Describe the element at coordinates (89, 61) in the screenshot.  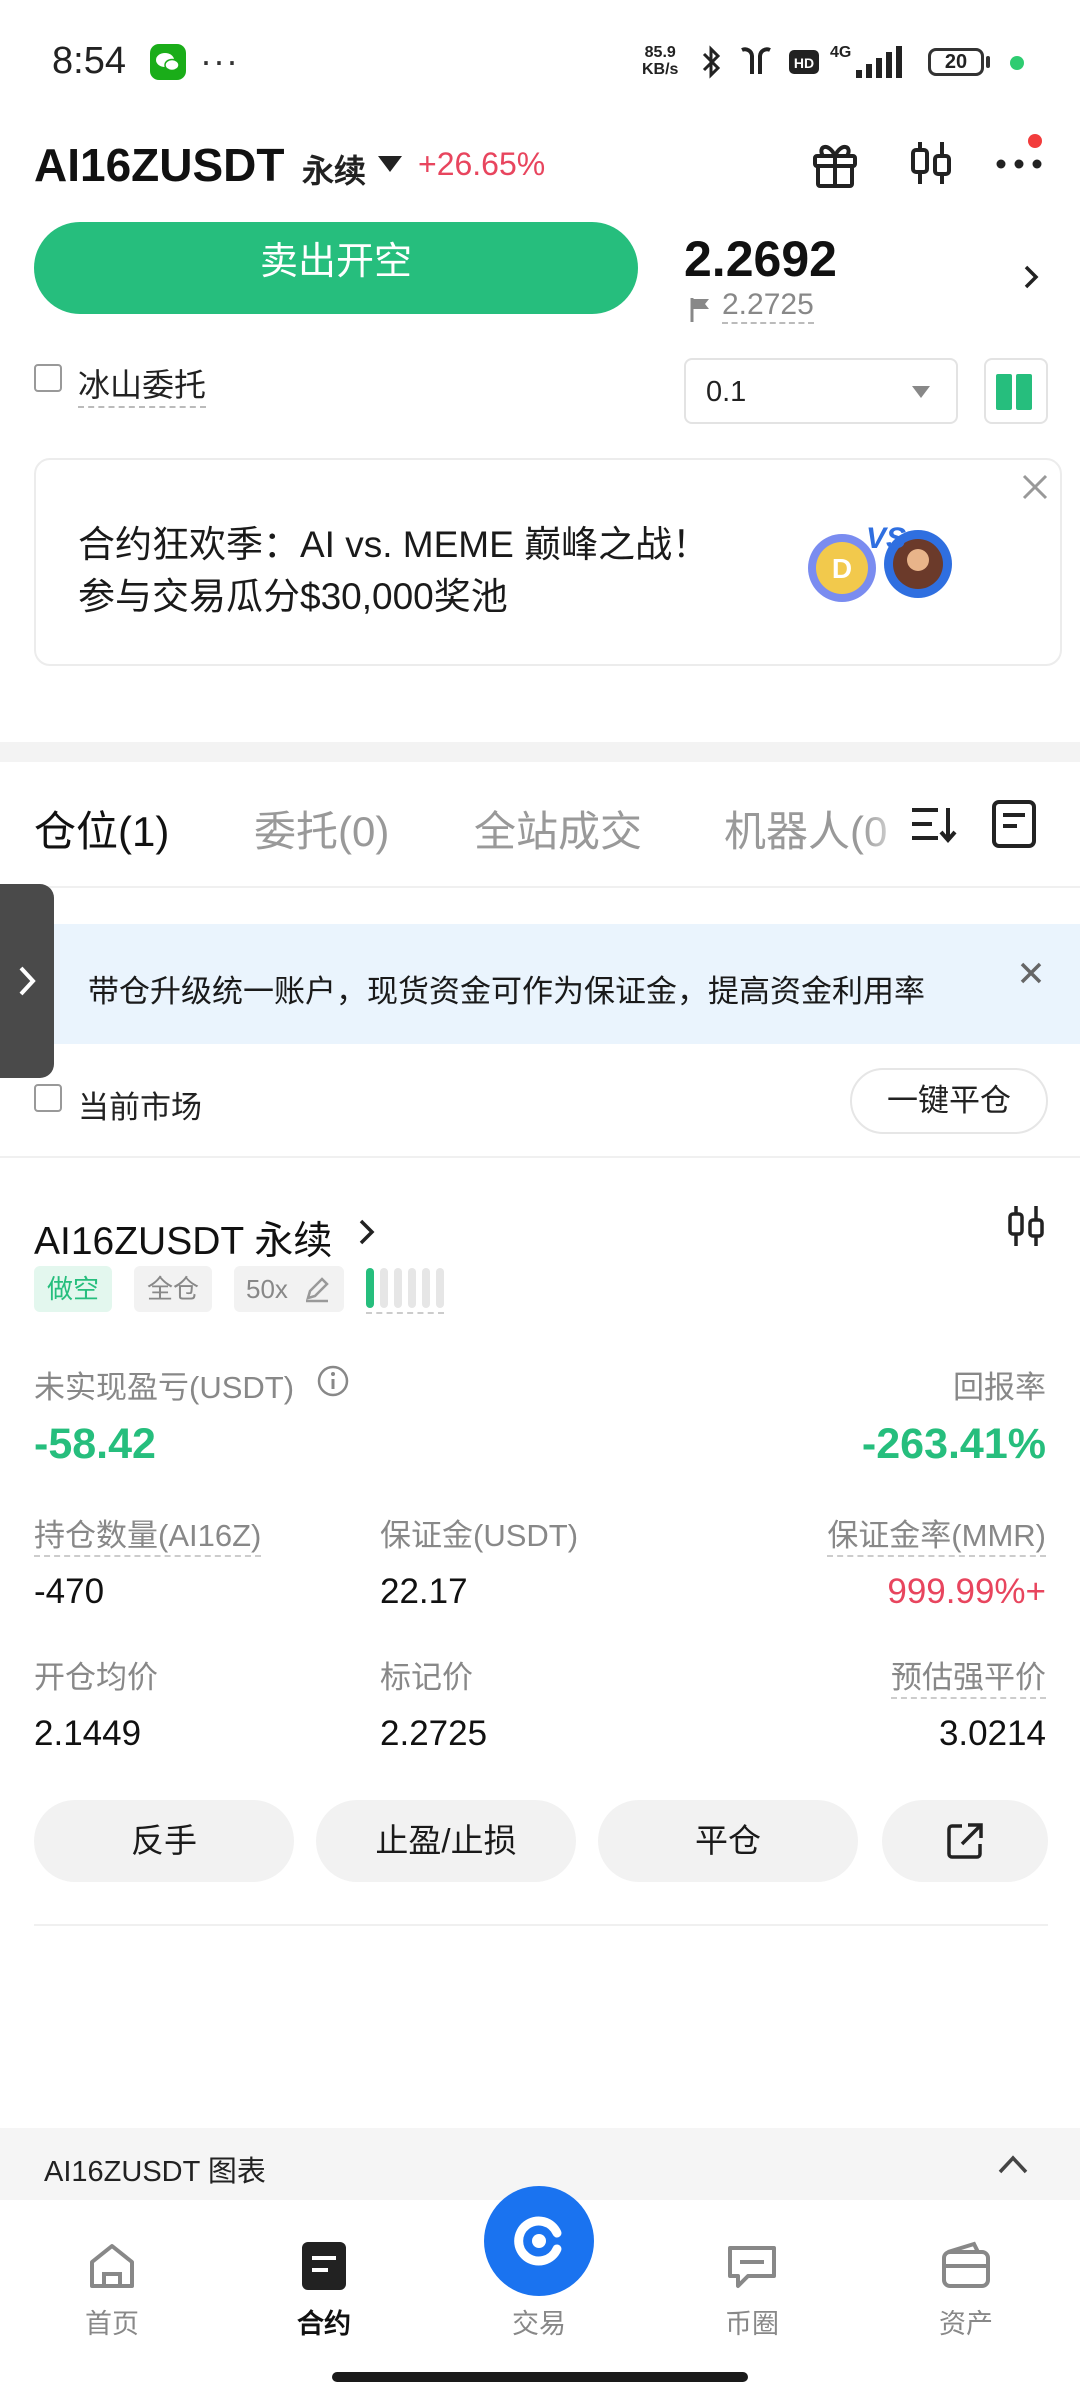
I see `status-time: 8:54` at that location.